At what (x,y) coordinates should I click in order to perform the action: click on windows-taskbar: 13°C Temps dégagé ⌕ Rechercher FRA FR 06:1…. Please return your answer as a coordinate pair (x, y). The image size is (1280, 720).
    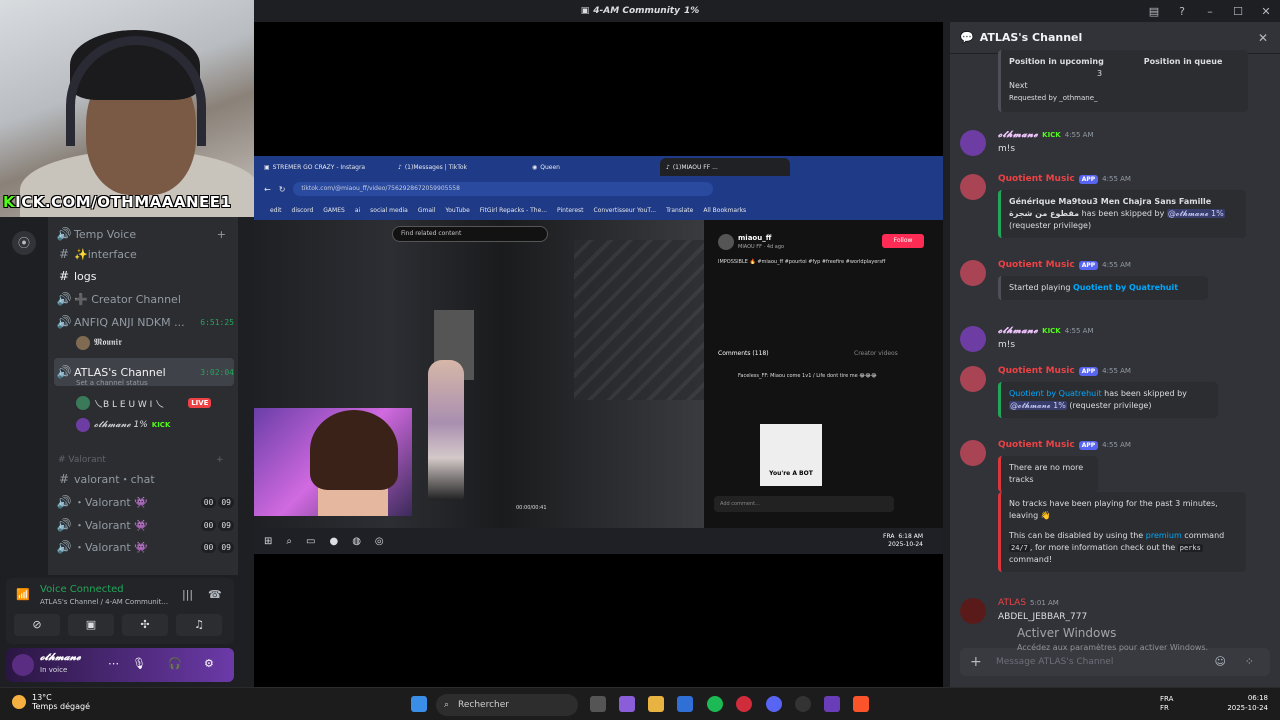
    Looking at the image, I should click on (640, 703).